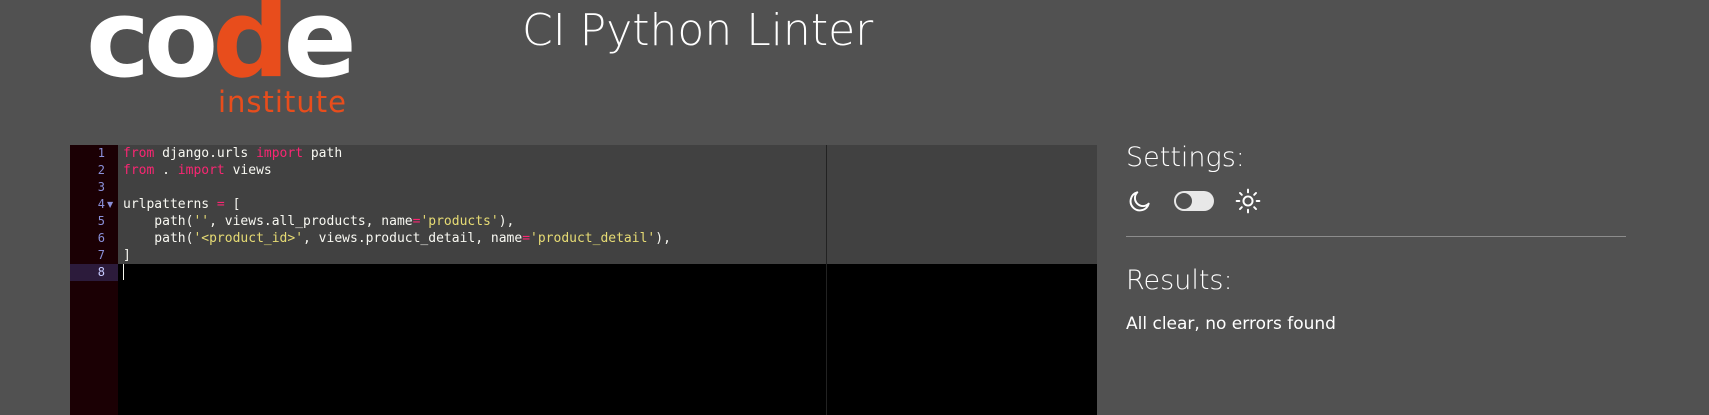 This screenshot has width=1709, height=415. What do you see at coordinates (101, 255) in the screenshot?
I see `line-number: 7` at bounding box center [101, 255].